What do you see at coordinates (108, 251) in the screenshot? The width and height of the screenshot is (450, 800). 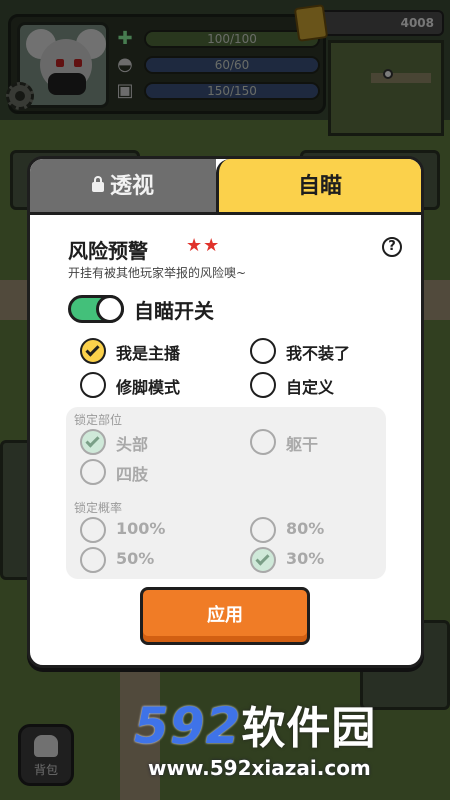 I see `risk-warning-title: 风险预警` at bounding box center [108, 251].